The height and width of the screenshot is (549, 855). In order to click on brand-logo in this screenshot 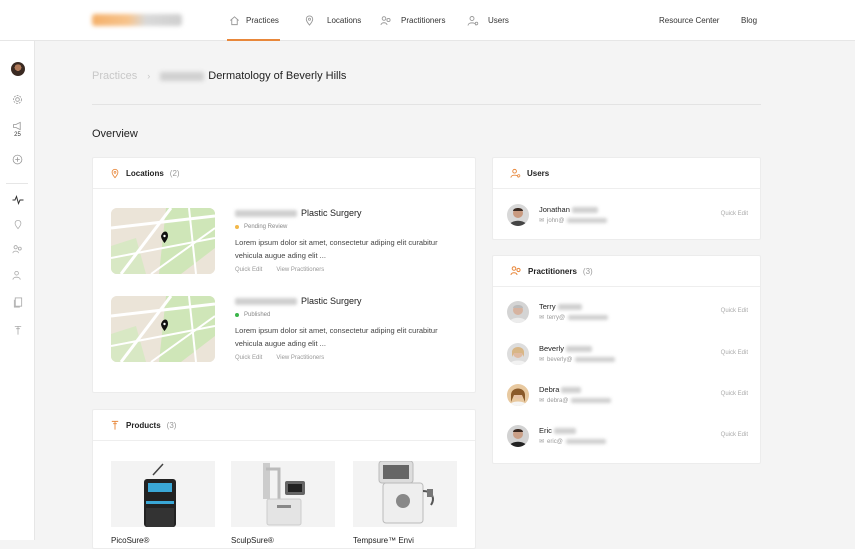, I will do `click(137, 20)`.